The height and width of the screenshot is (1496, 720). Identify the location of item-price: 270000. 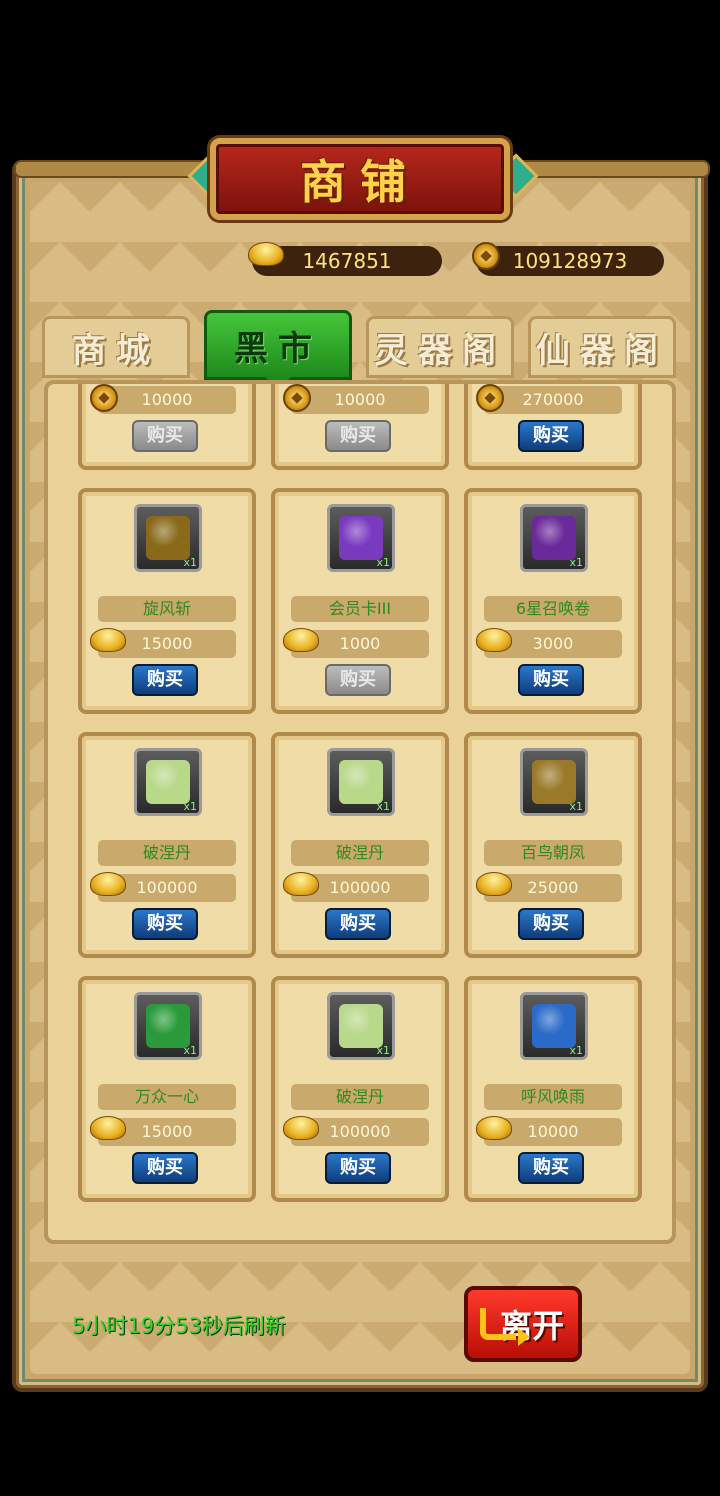
(549, 399).